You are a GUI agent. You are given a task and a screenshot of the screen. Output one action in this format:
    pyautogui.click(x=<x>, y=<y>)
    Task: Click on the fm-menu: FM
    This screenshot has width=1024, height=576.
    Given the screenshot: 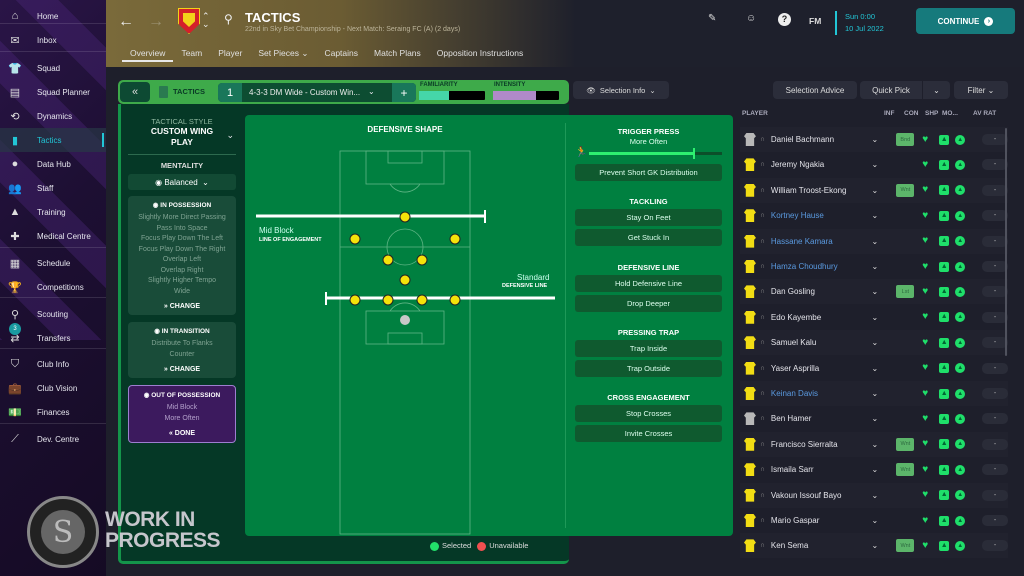 What is the action you would take?
    pyautogui.click(x=815, y=21)
    